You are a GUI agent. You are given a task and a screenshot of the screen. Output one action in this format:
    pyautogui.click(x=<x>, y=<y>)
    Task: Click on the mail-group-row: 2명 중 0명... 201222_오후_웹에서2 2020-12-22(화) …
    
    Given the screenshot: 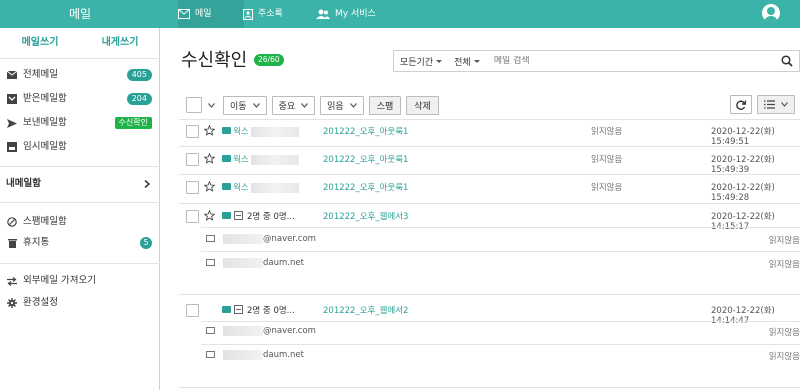 What is the action you would take?
    pyautogui.click(x=493, y=315)
    